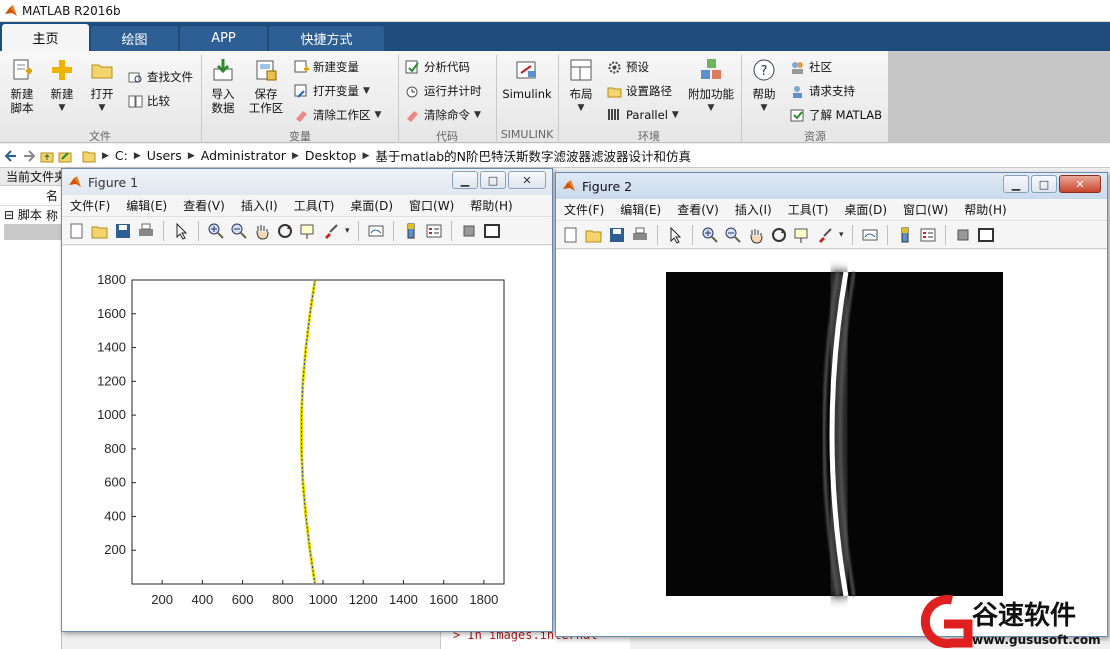 This screenshot has height=649, width=1110. I want to click on list-item, so click(32, 232).